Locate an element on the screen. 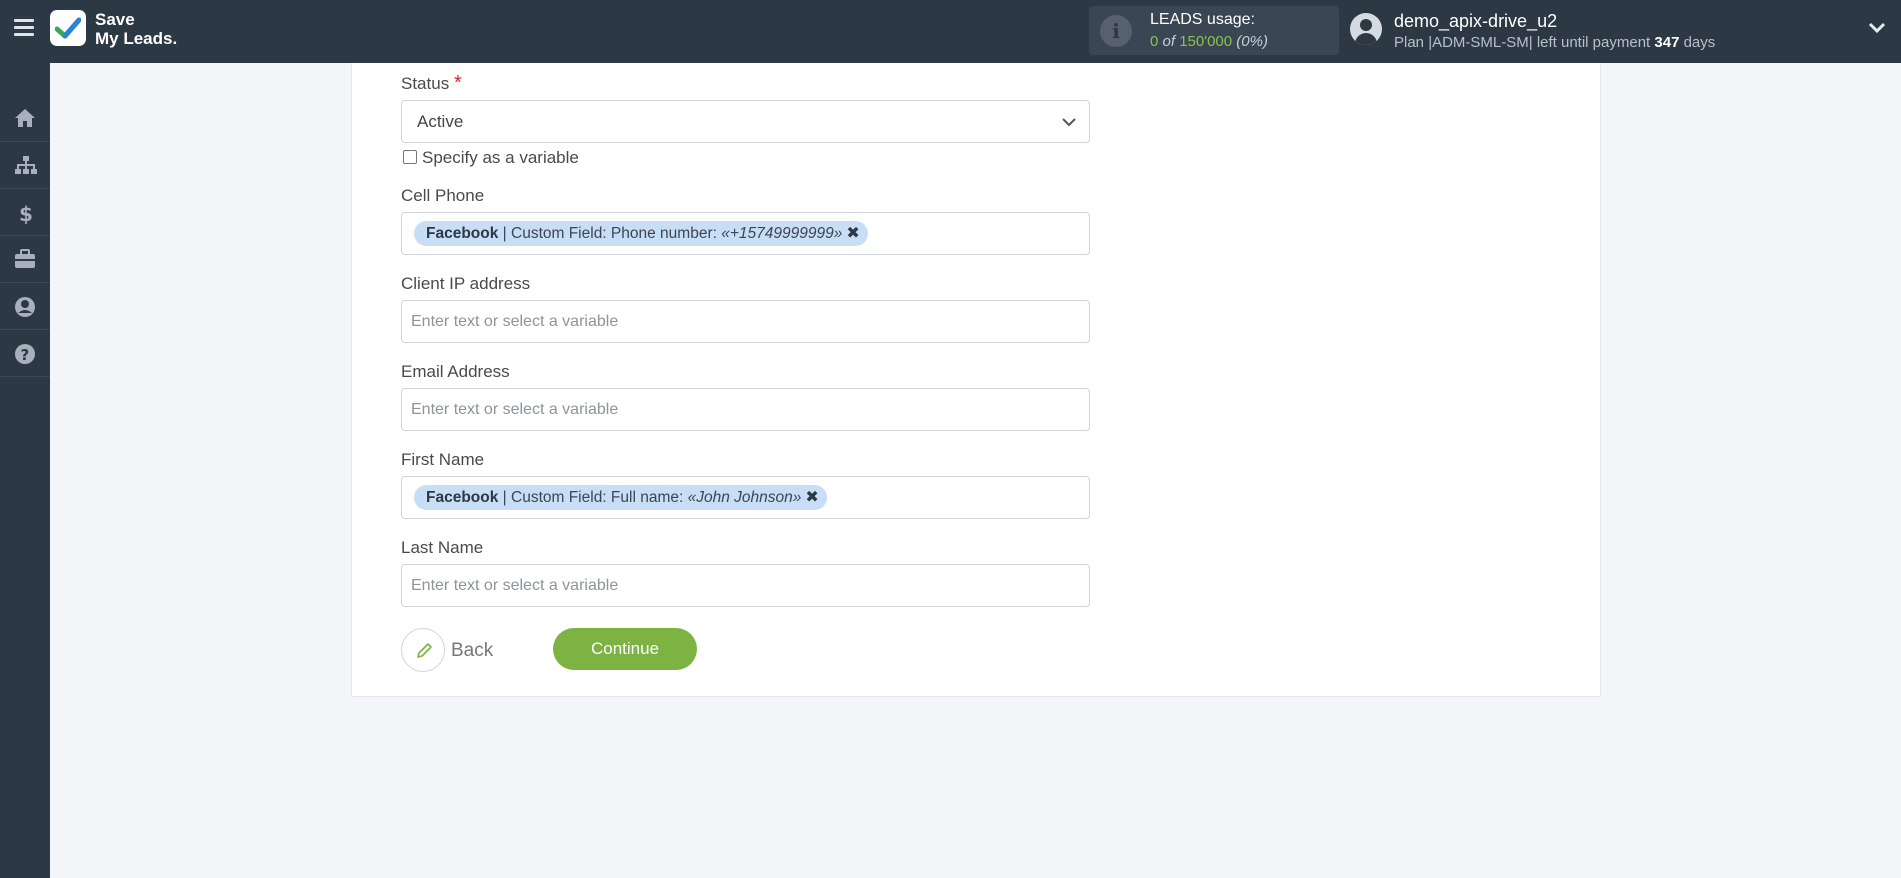 The image size is (1901, 878). sitemap-icon is located at coordinates (26, 165).